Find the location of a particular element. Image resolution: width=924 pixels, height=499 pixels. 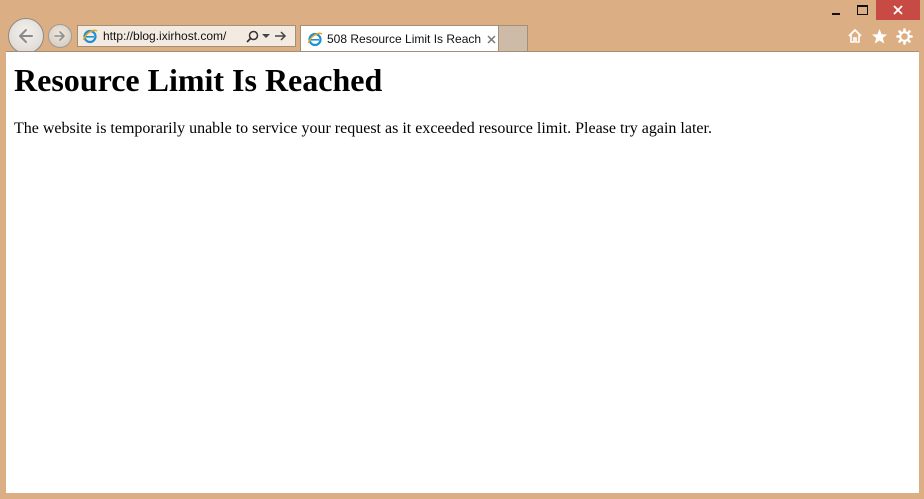

favorites-button is located at coordinates (879, 36).